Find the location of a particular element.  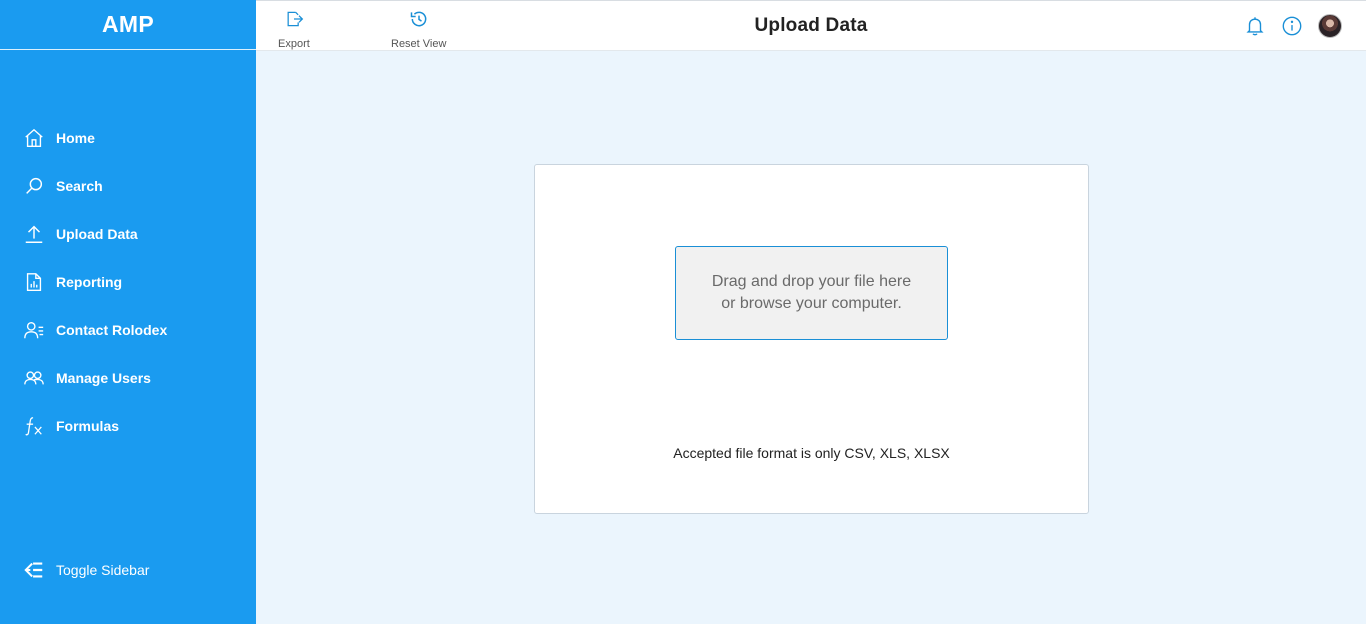

sidebar-item-formulas: Formulas is located at coordinates (128, 426).